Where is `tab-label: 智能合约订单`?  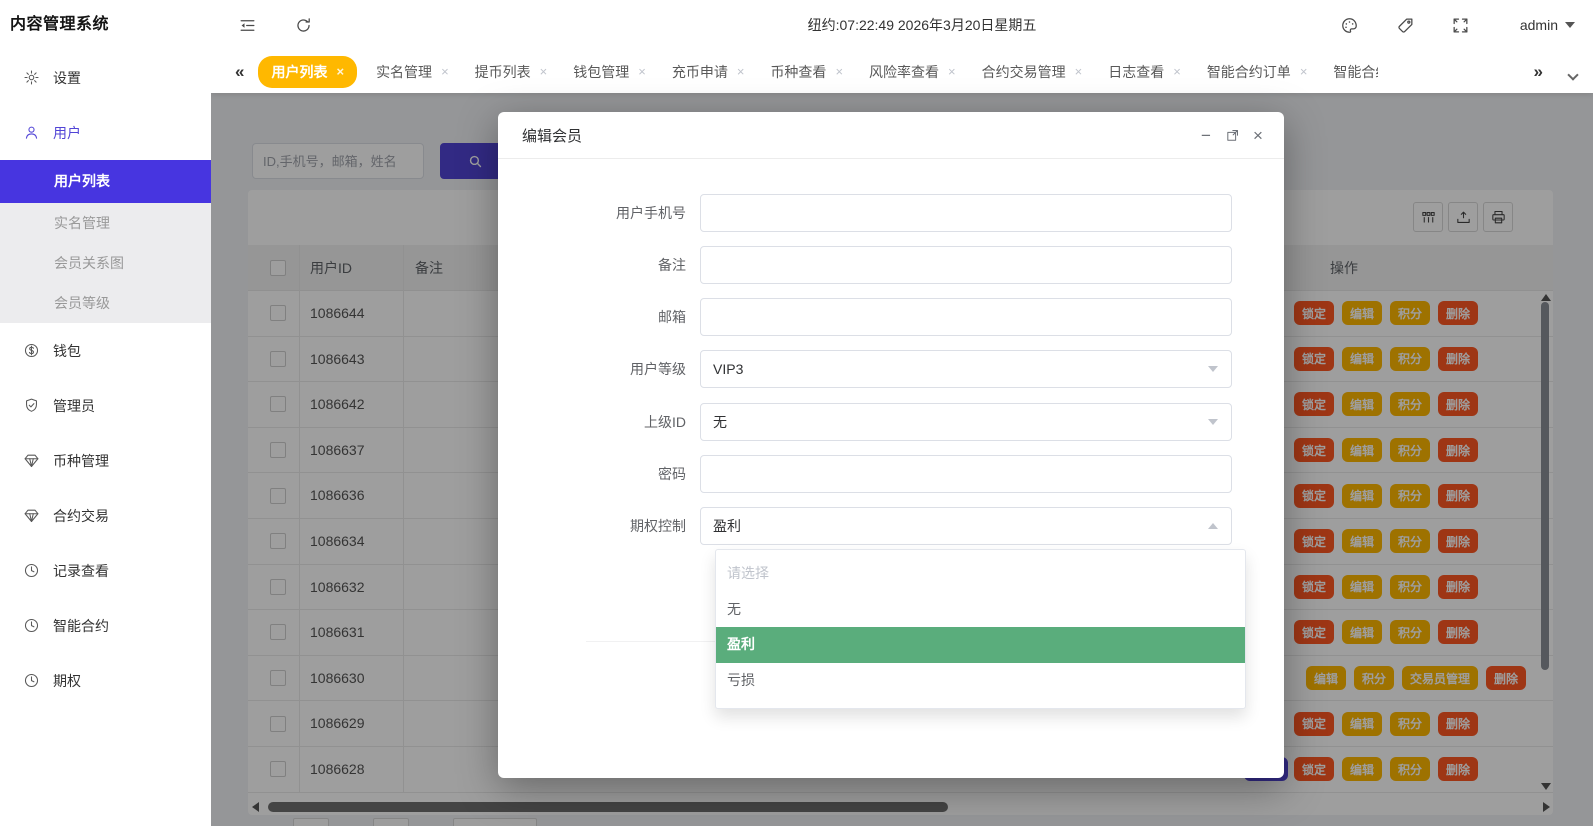 tab-label: 智能合约订单 is located at coordinates (1248, 71).